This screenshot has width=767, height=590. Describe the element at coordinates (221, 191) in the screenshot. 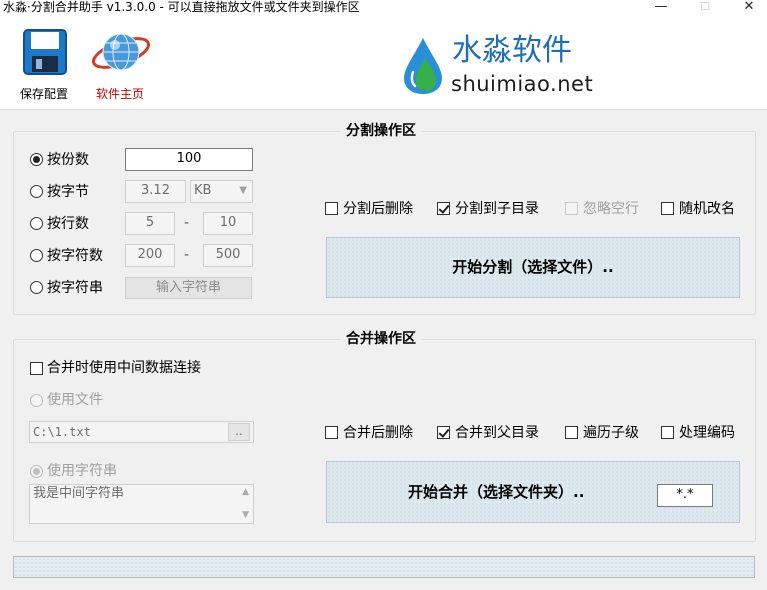

I see `bytes-unit-select: KB ▼` at that location.